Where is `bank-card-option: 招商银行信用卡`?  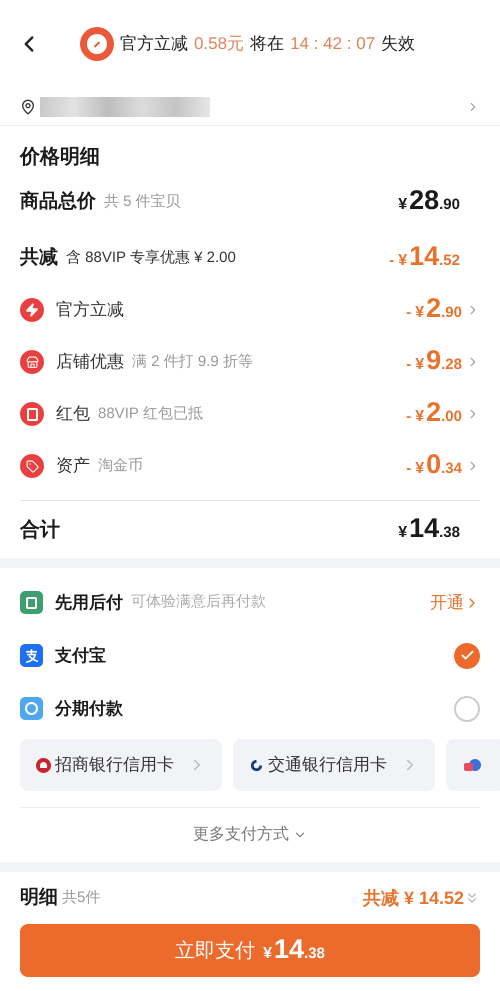 bank-card-option: 招商银行信用卡 is located at coordinates (121, 765).